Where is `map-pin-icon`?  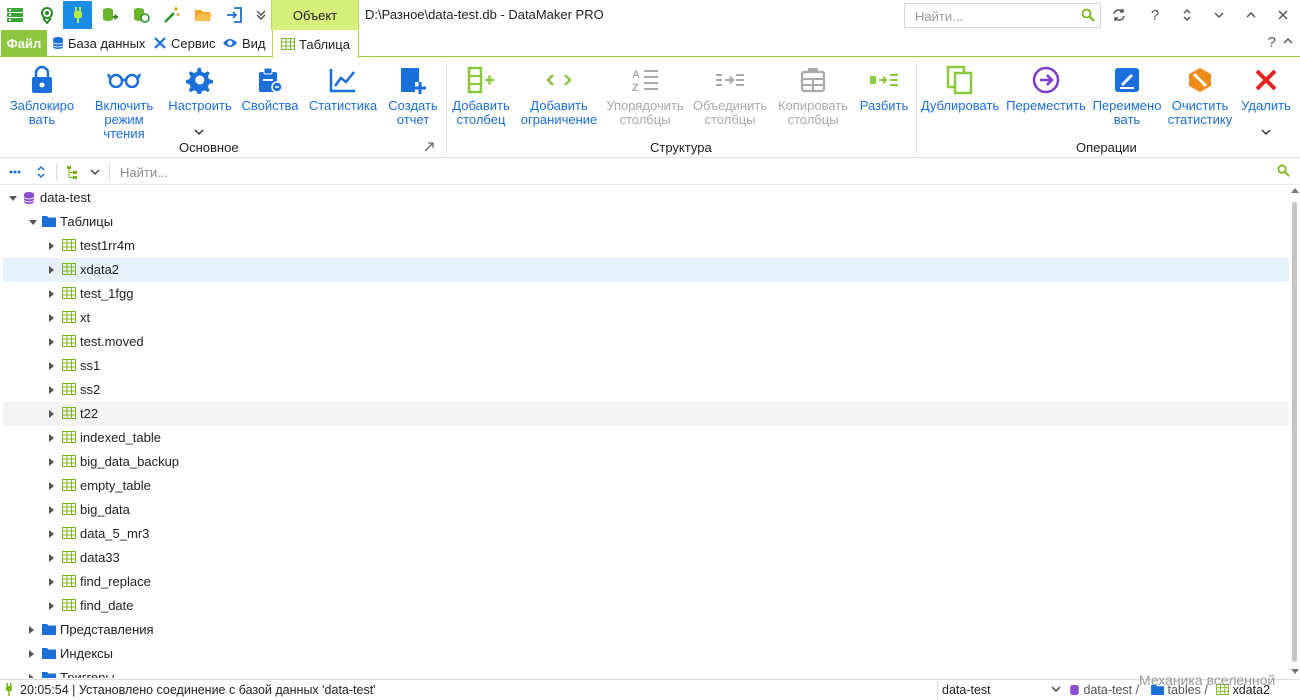
map-pin-icon is located at coordinates (46, 15).